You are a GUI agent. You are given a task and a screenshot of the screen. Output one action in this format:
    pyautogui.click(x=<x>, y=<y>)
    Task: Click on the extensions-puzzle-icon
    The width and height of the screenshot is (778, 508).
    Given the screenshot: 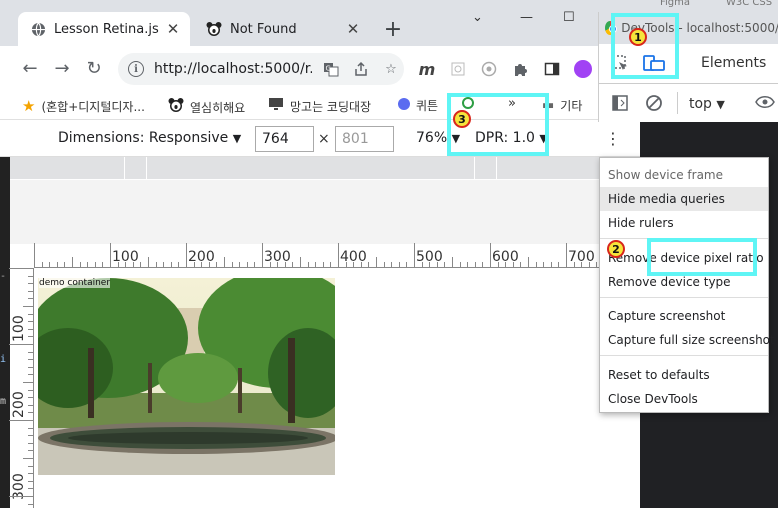 What is the action you would take?
    pyautogui.click(x=521, y=69)
    